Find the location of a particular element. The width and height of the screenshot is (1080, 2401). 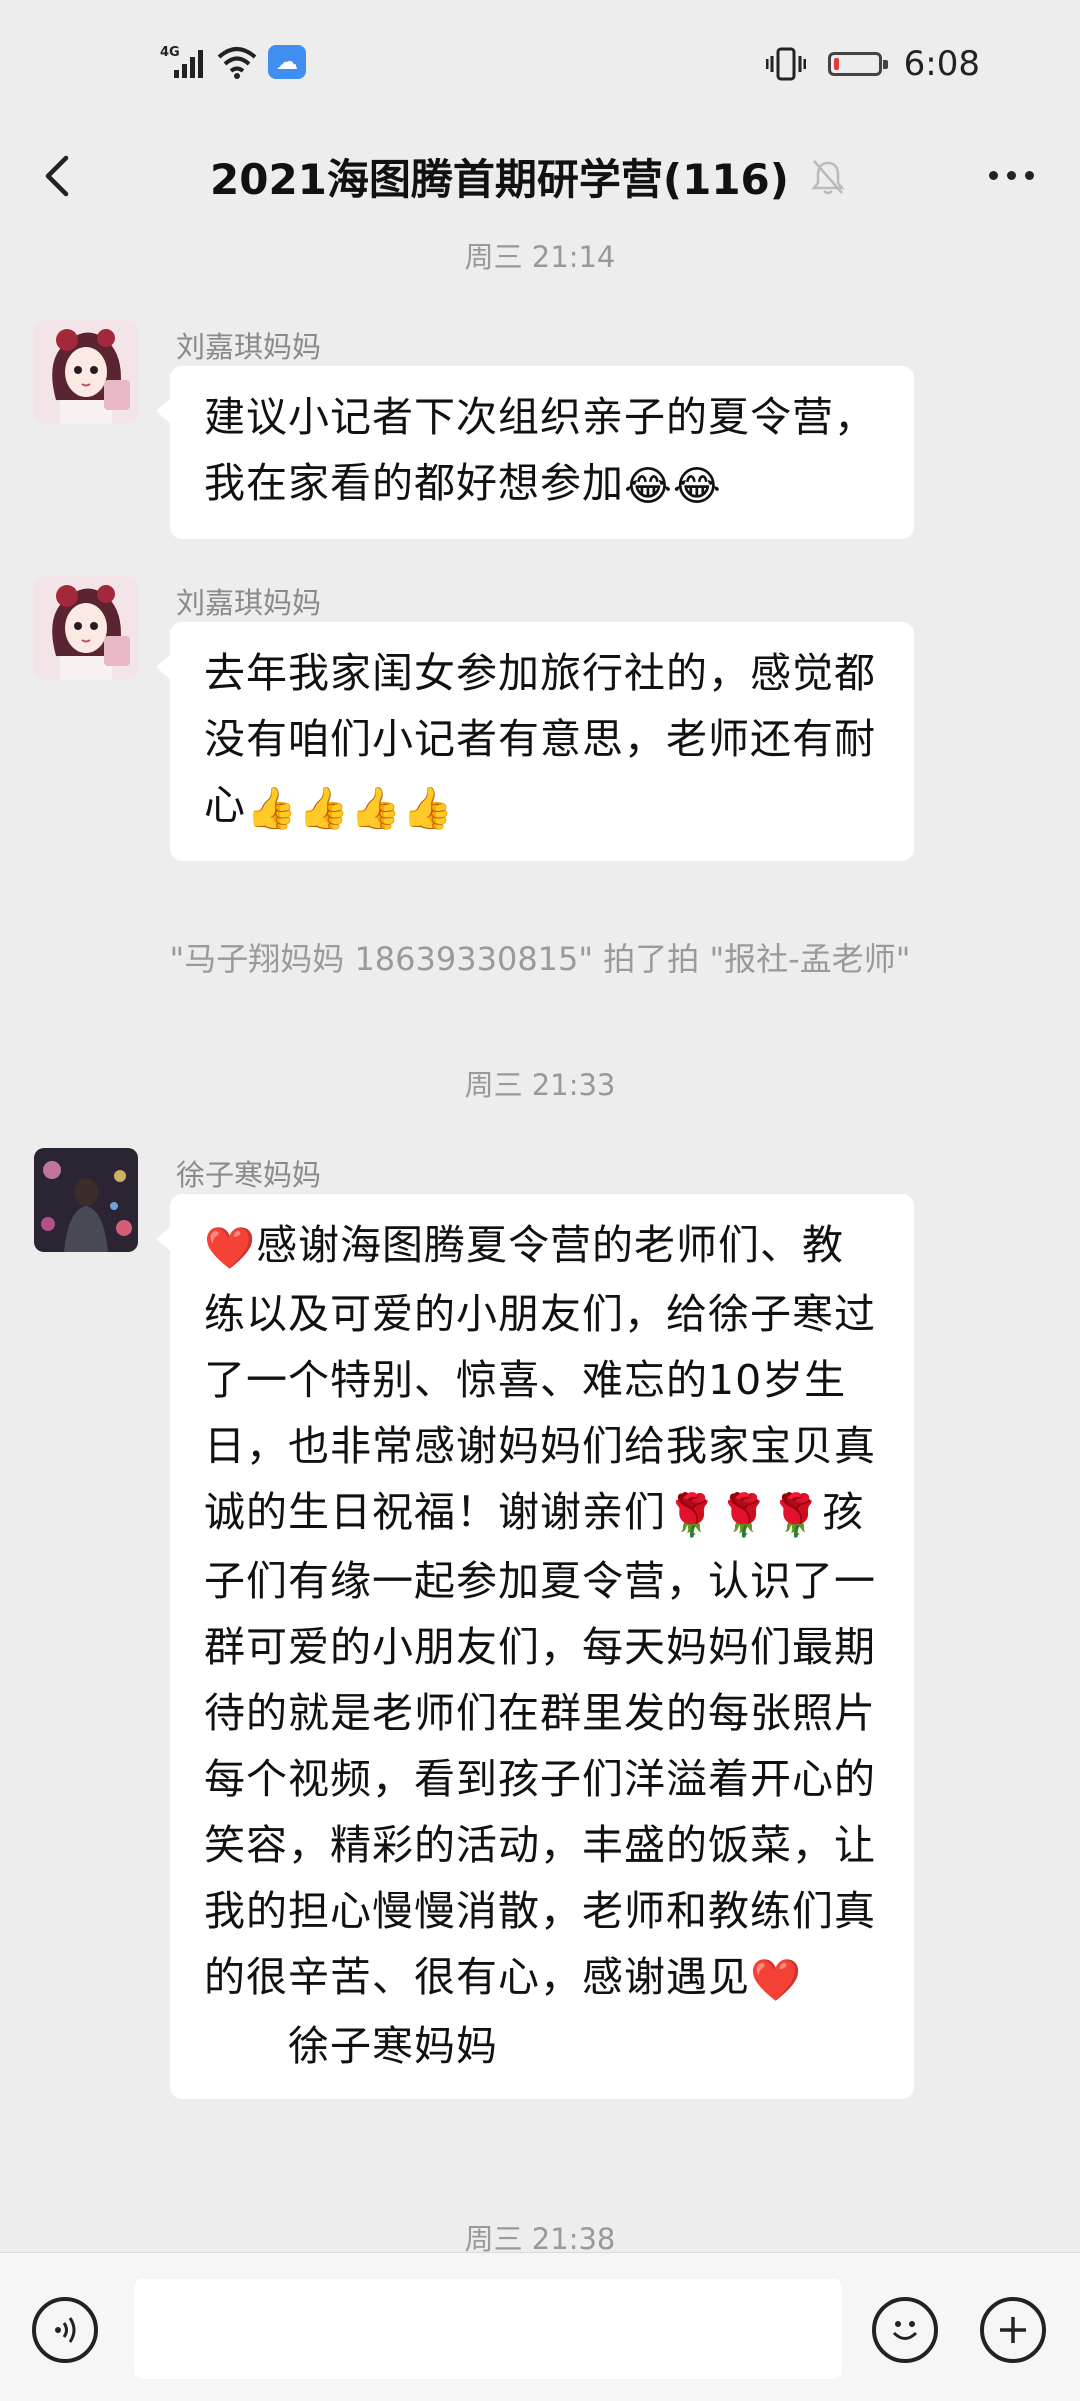

status-left: 4G ☁ is located at coordinates (233, 62).